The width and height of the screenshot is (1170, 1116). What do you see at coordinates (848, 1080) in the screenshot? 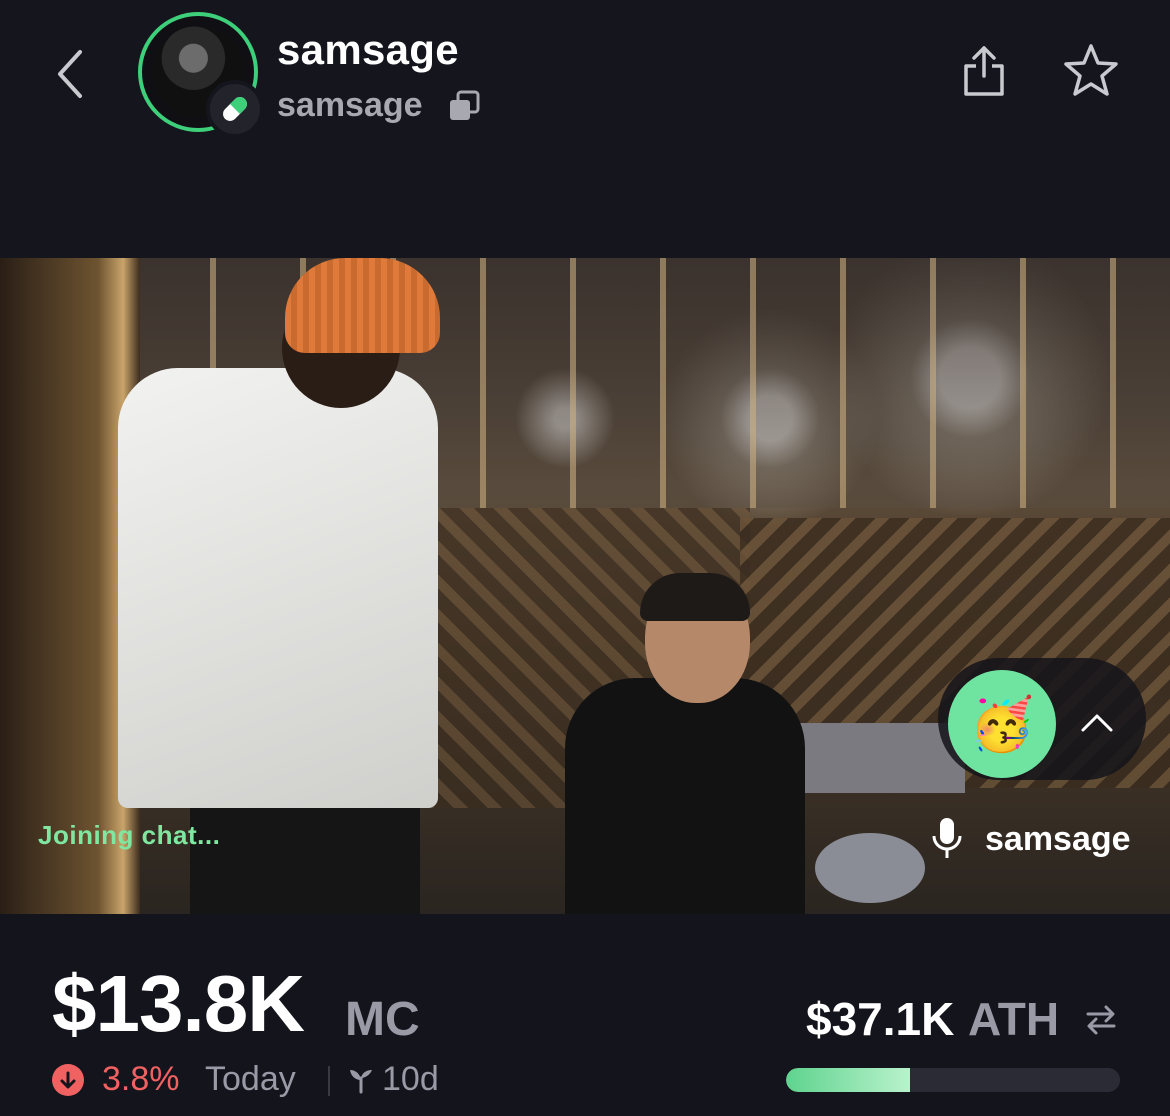
I see `ath-progress-fill` at bounding box center [848, 1080].